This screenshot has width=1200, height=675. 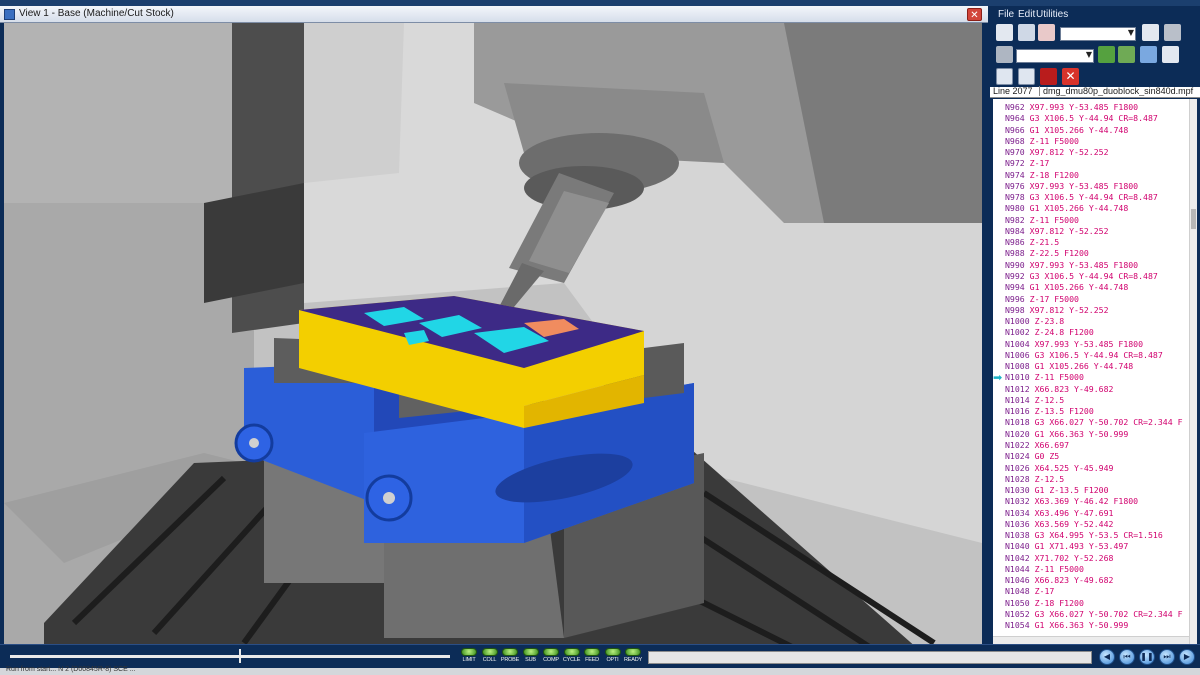 I want to click on code-line: N1010 Z-11 F5000, so click(x=1094, y=377).